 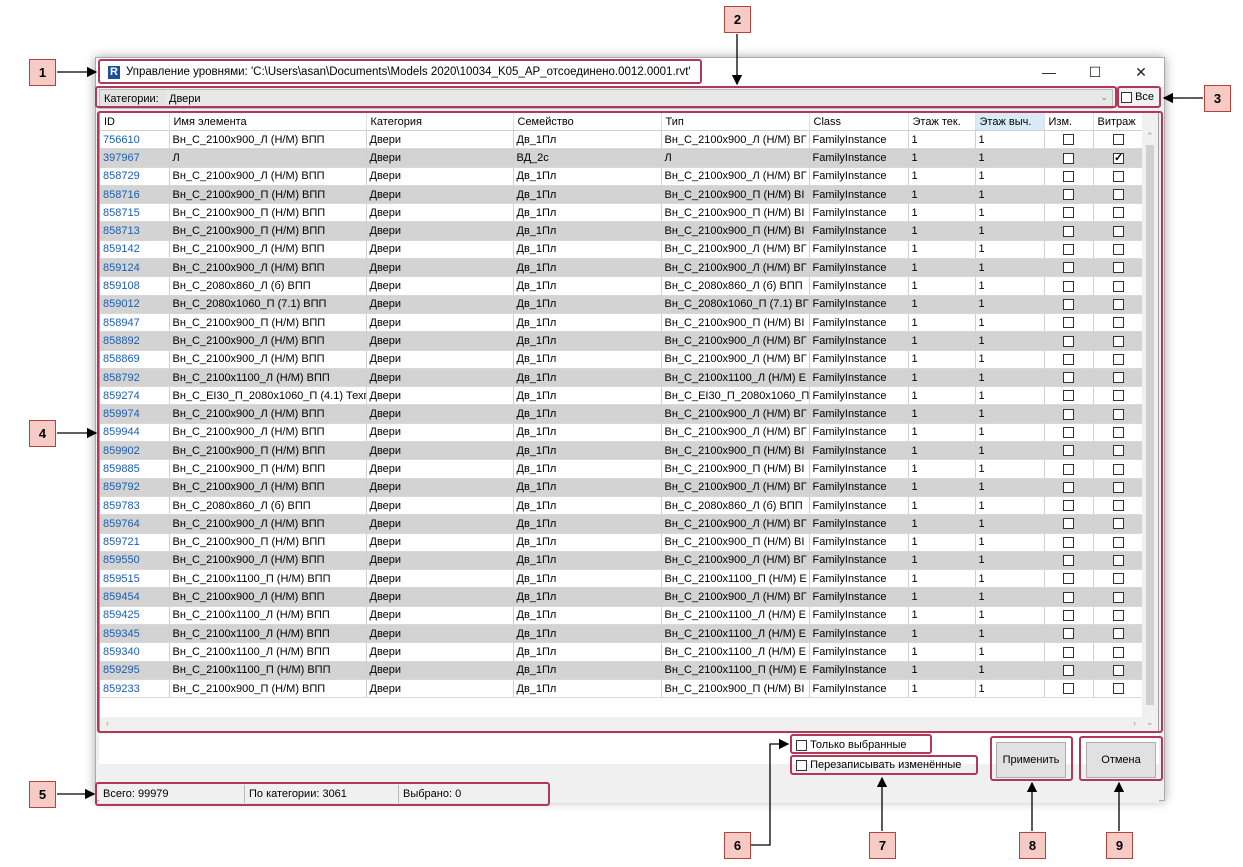 What do you see at coordinates (42, 72) in the screenshot?
I see `callout-1: 1` at bounding box center [42, 72].